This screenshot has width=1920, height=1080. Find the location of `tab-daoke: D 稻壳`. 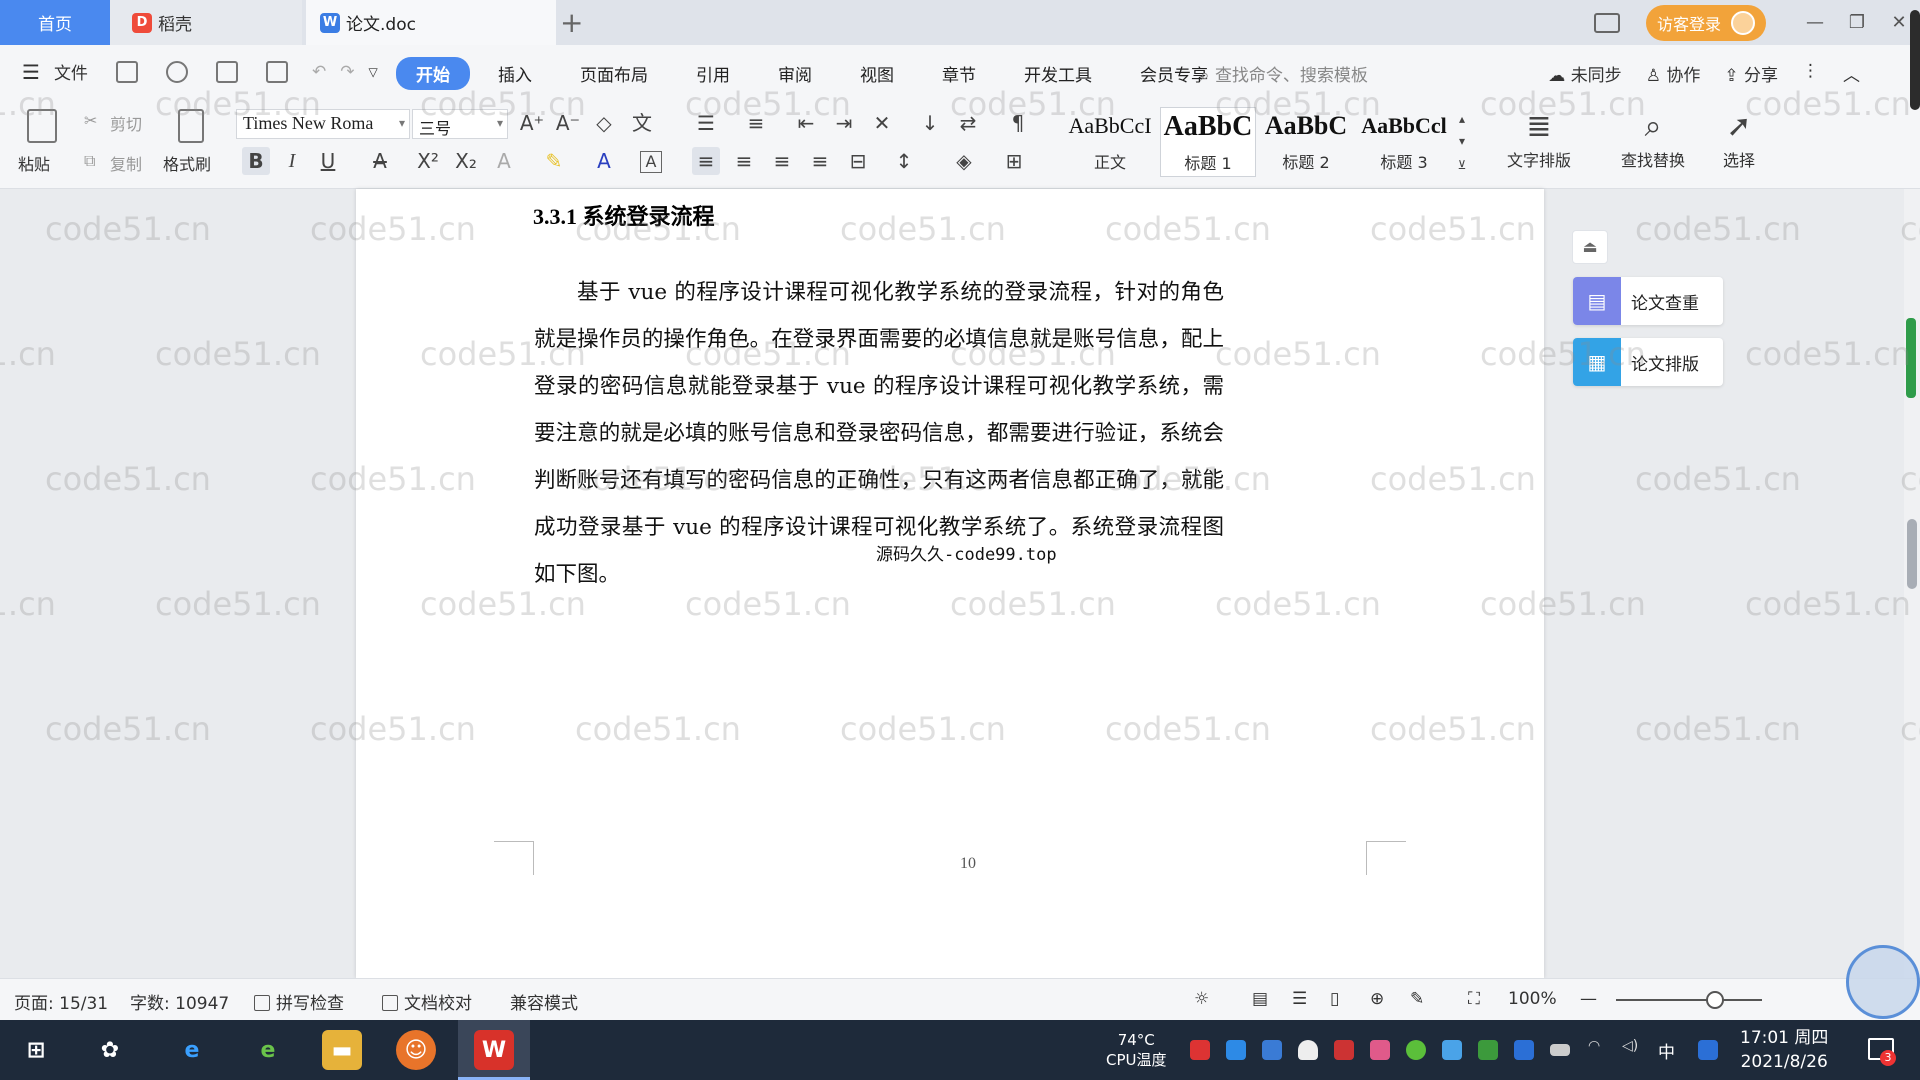

tab-daoke: D 稻壳 is located at coordinates (206, 22).